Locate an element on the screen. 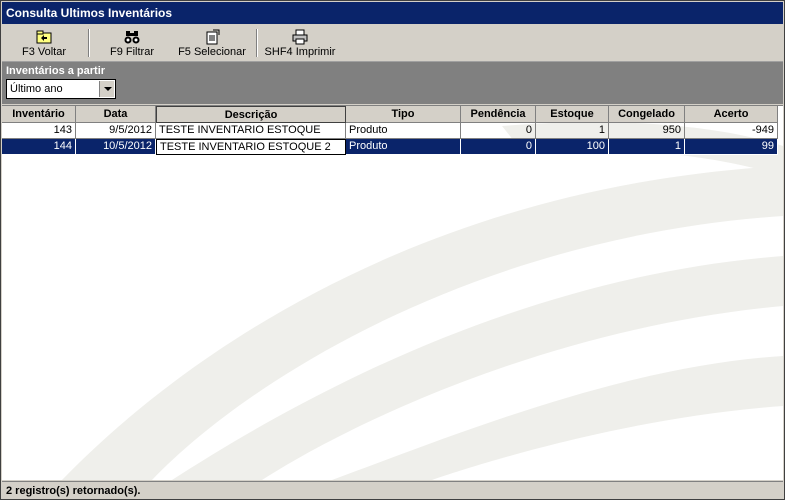 The image size is (785, 500). print-button: SHF4 Imprimir is located at coordinates (300, 43).